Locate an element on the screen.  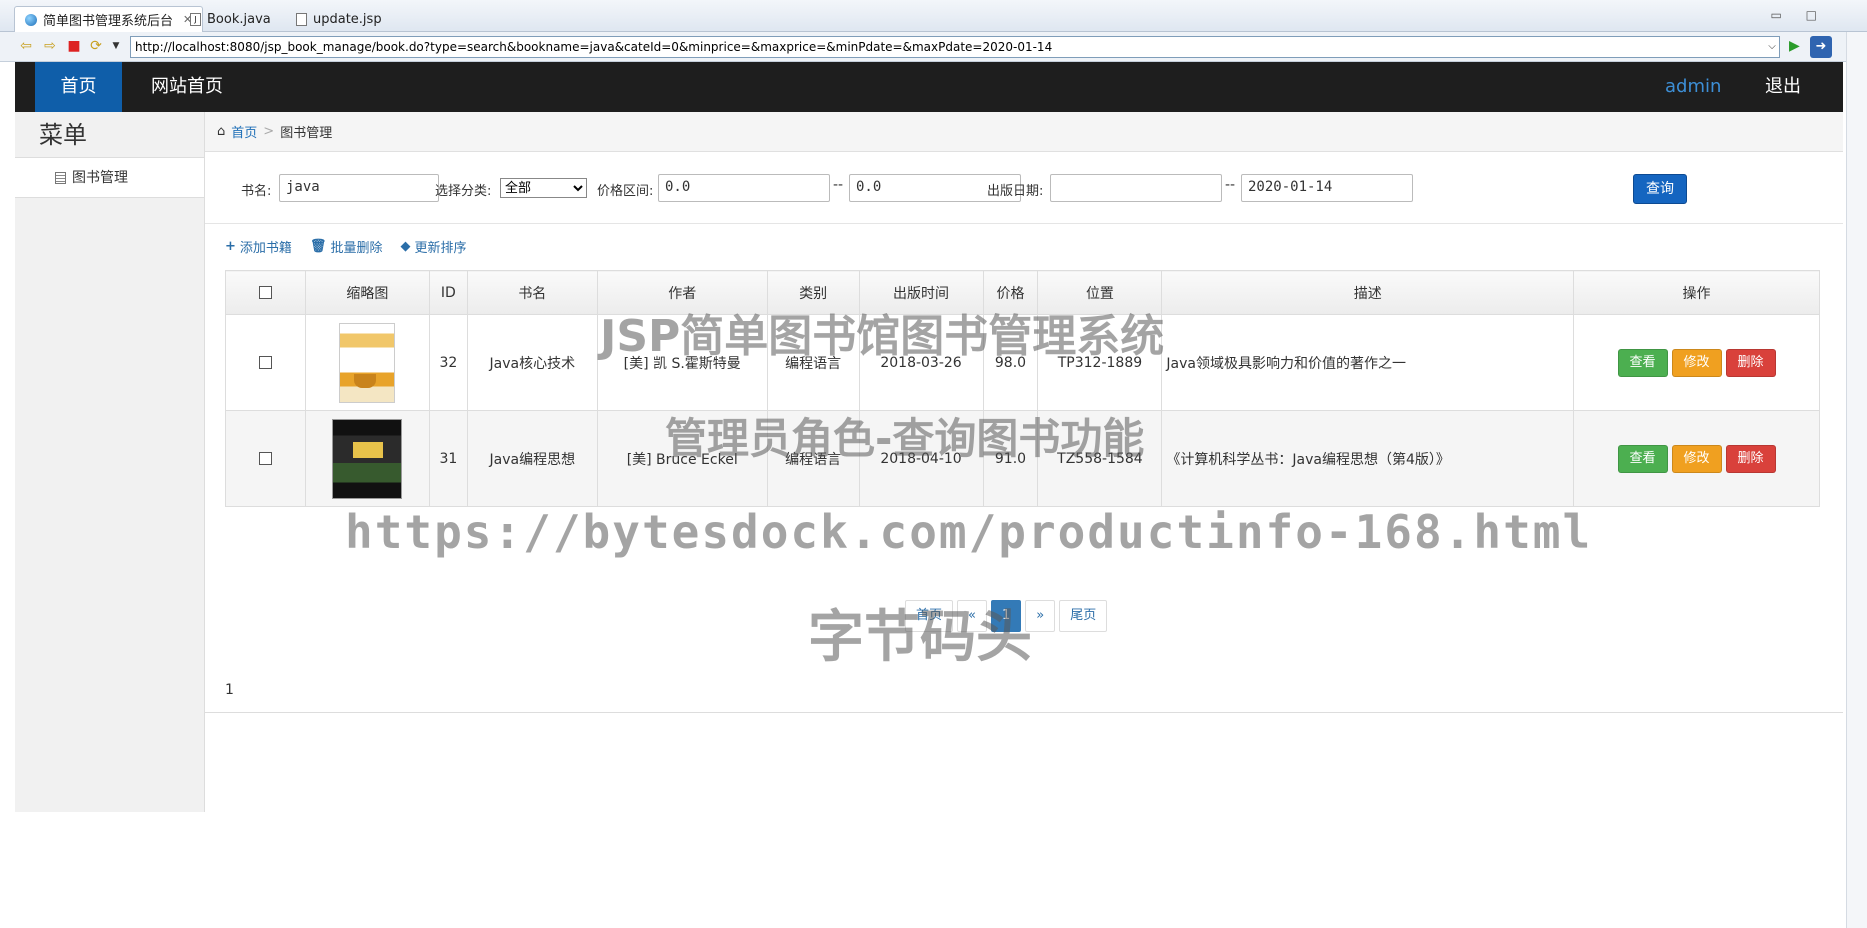
chevron-down-icon: ▼ is located at coordinates (116, 46).